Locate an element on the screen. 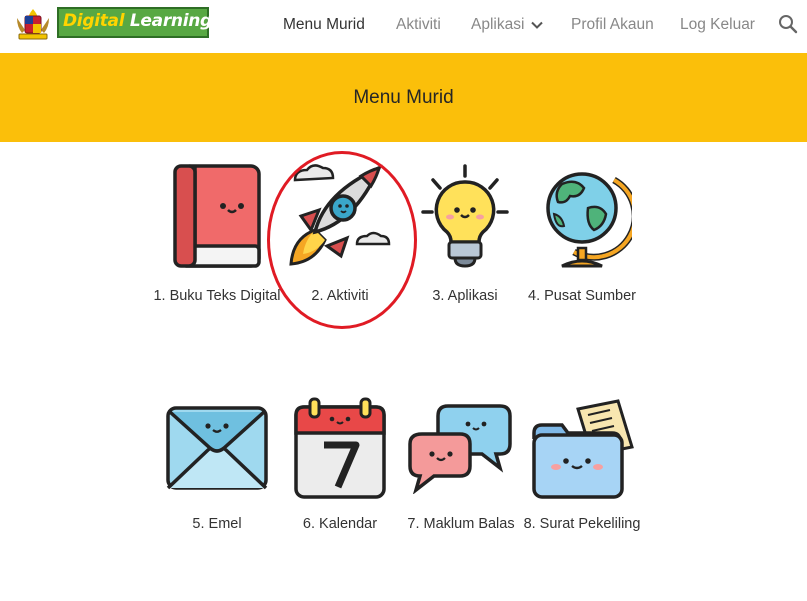  tile-pusat-sumber: 4. Pusat Sumber is located at coordinates (582, 252).